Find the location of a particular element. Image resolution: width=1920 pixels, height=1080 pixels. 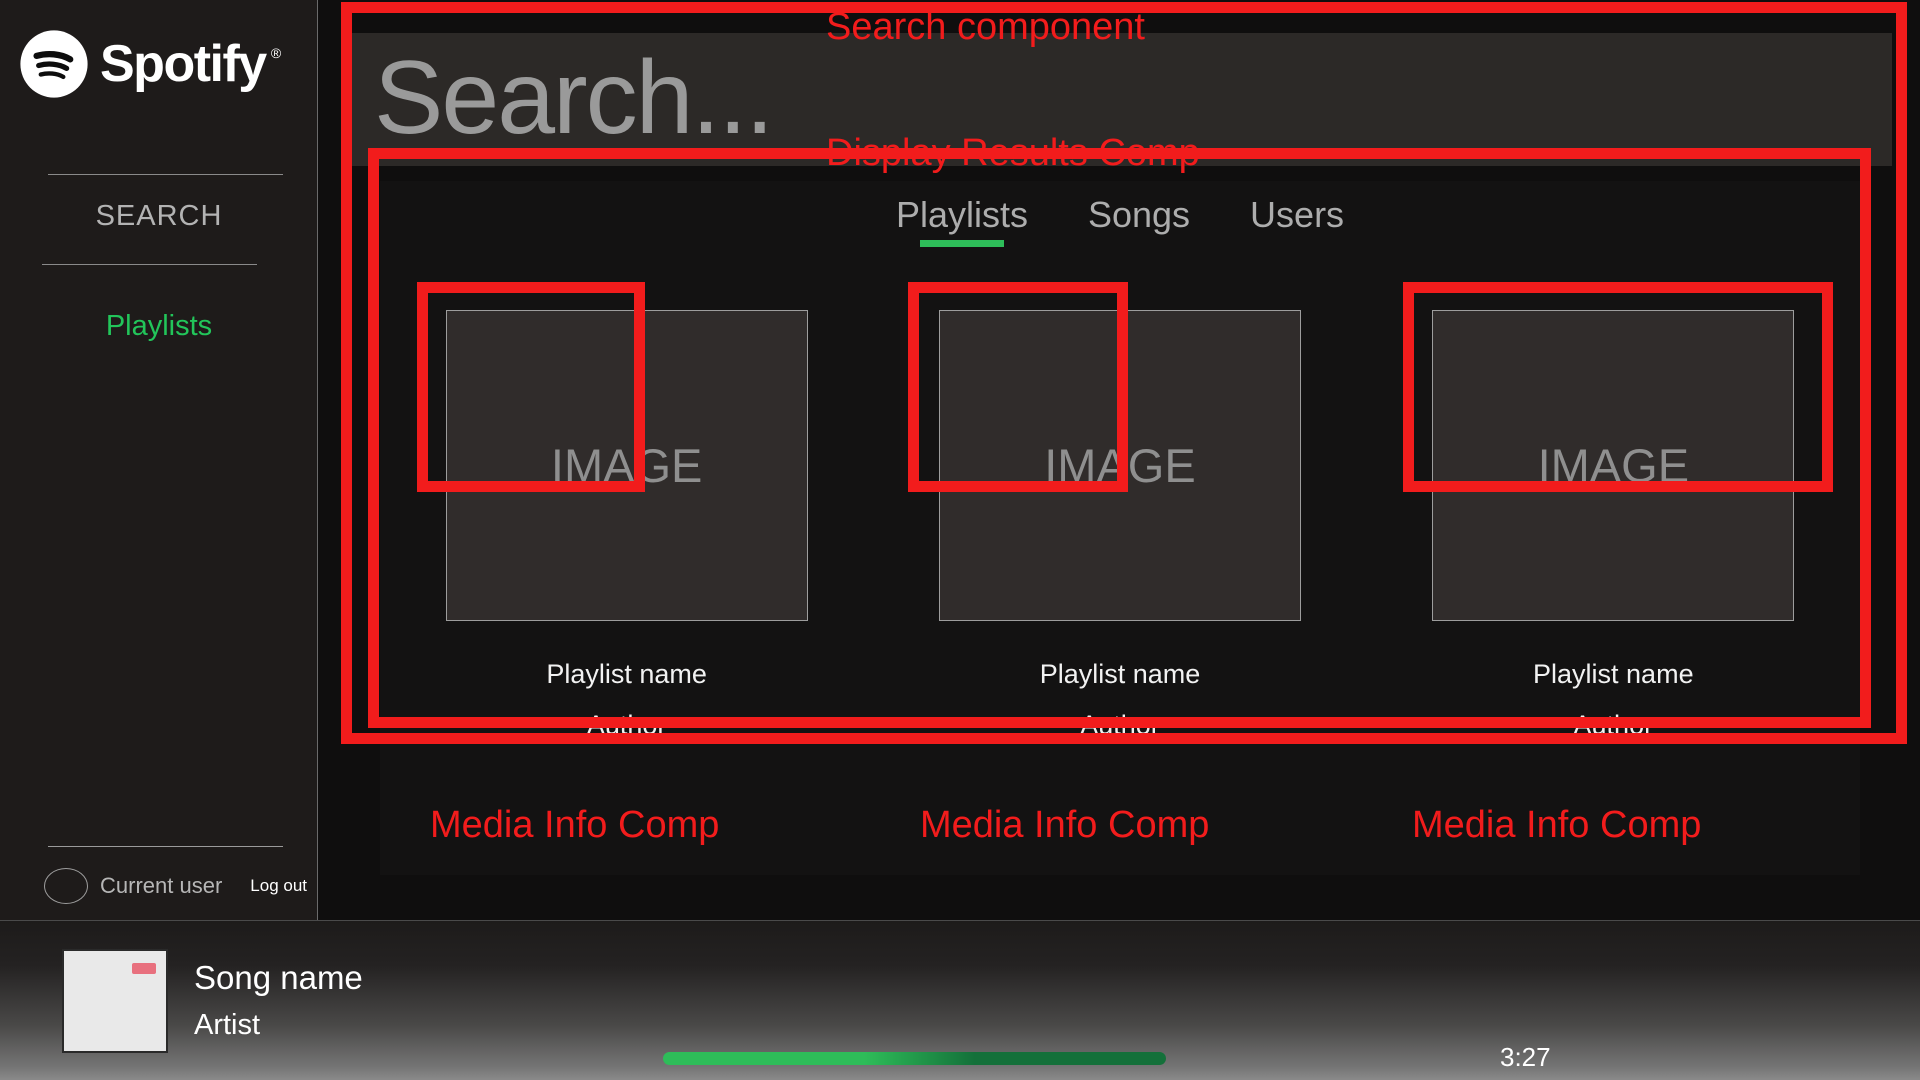

annotation-label-media-info-3: Media Info Comp is located at coordinates (1557, 825).